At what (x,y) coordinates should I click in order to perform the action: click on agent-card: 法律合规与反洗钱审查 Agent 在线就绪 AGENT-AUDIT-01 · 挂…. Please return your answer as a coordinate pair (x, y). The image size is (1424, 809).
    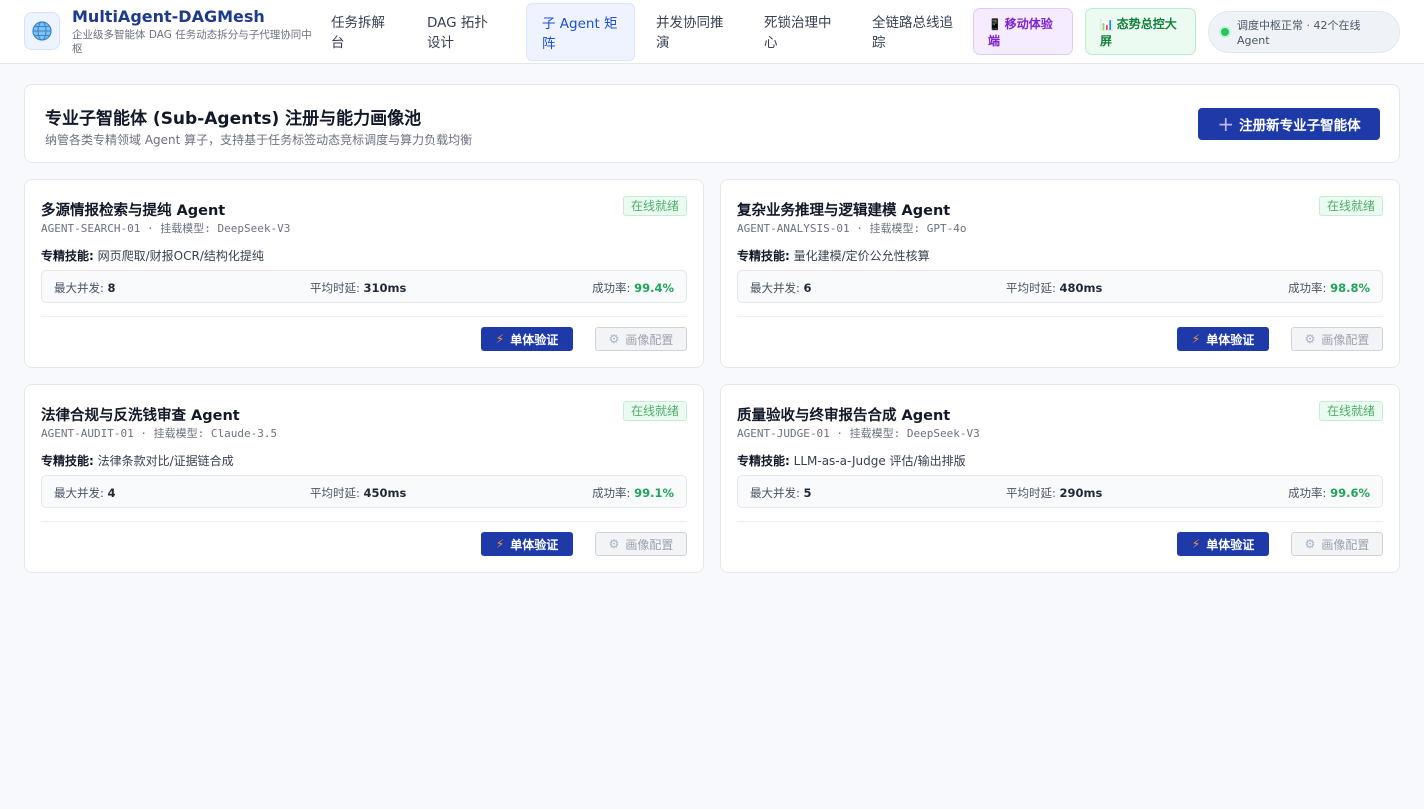
    Looking at the image, I should click on (364, 478).